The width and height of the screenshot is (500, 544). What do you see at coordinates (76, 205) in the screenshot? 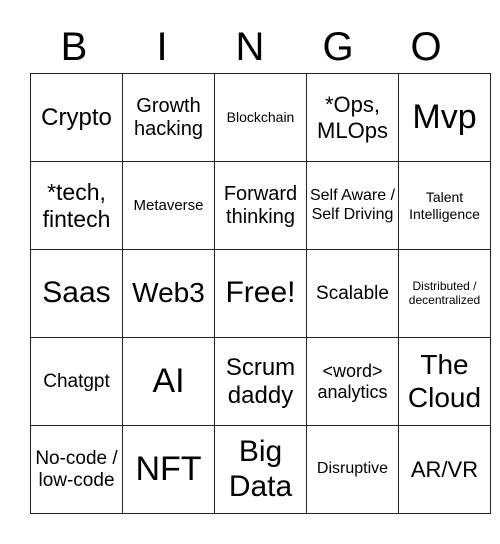
I see `bingo-cell: *tech, fintech` at bounding box center [76, 205].